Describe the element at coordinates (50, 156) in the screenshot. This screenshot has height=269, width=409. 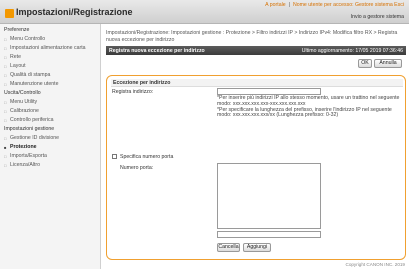
I see `sidebar-item-import-export: Importa/Esporta` at that location.